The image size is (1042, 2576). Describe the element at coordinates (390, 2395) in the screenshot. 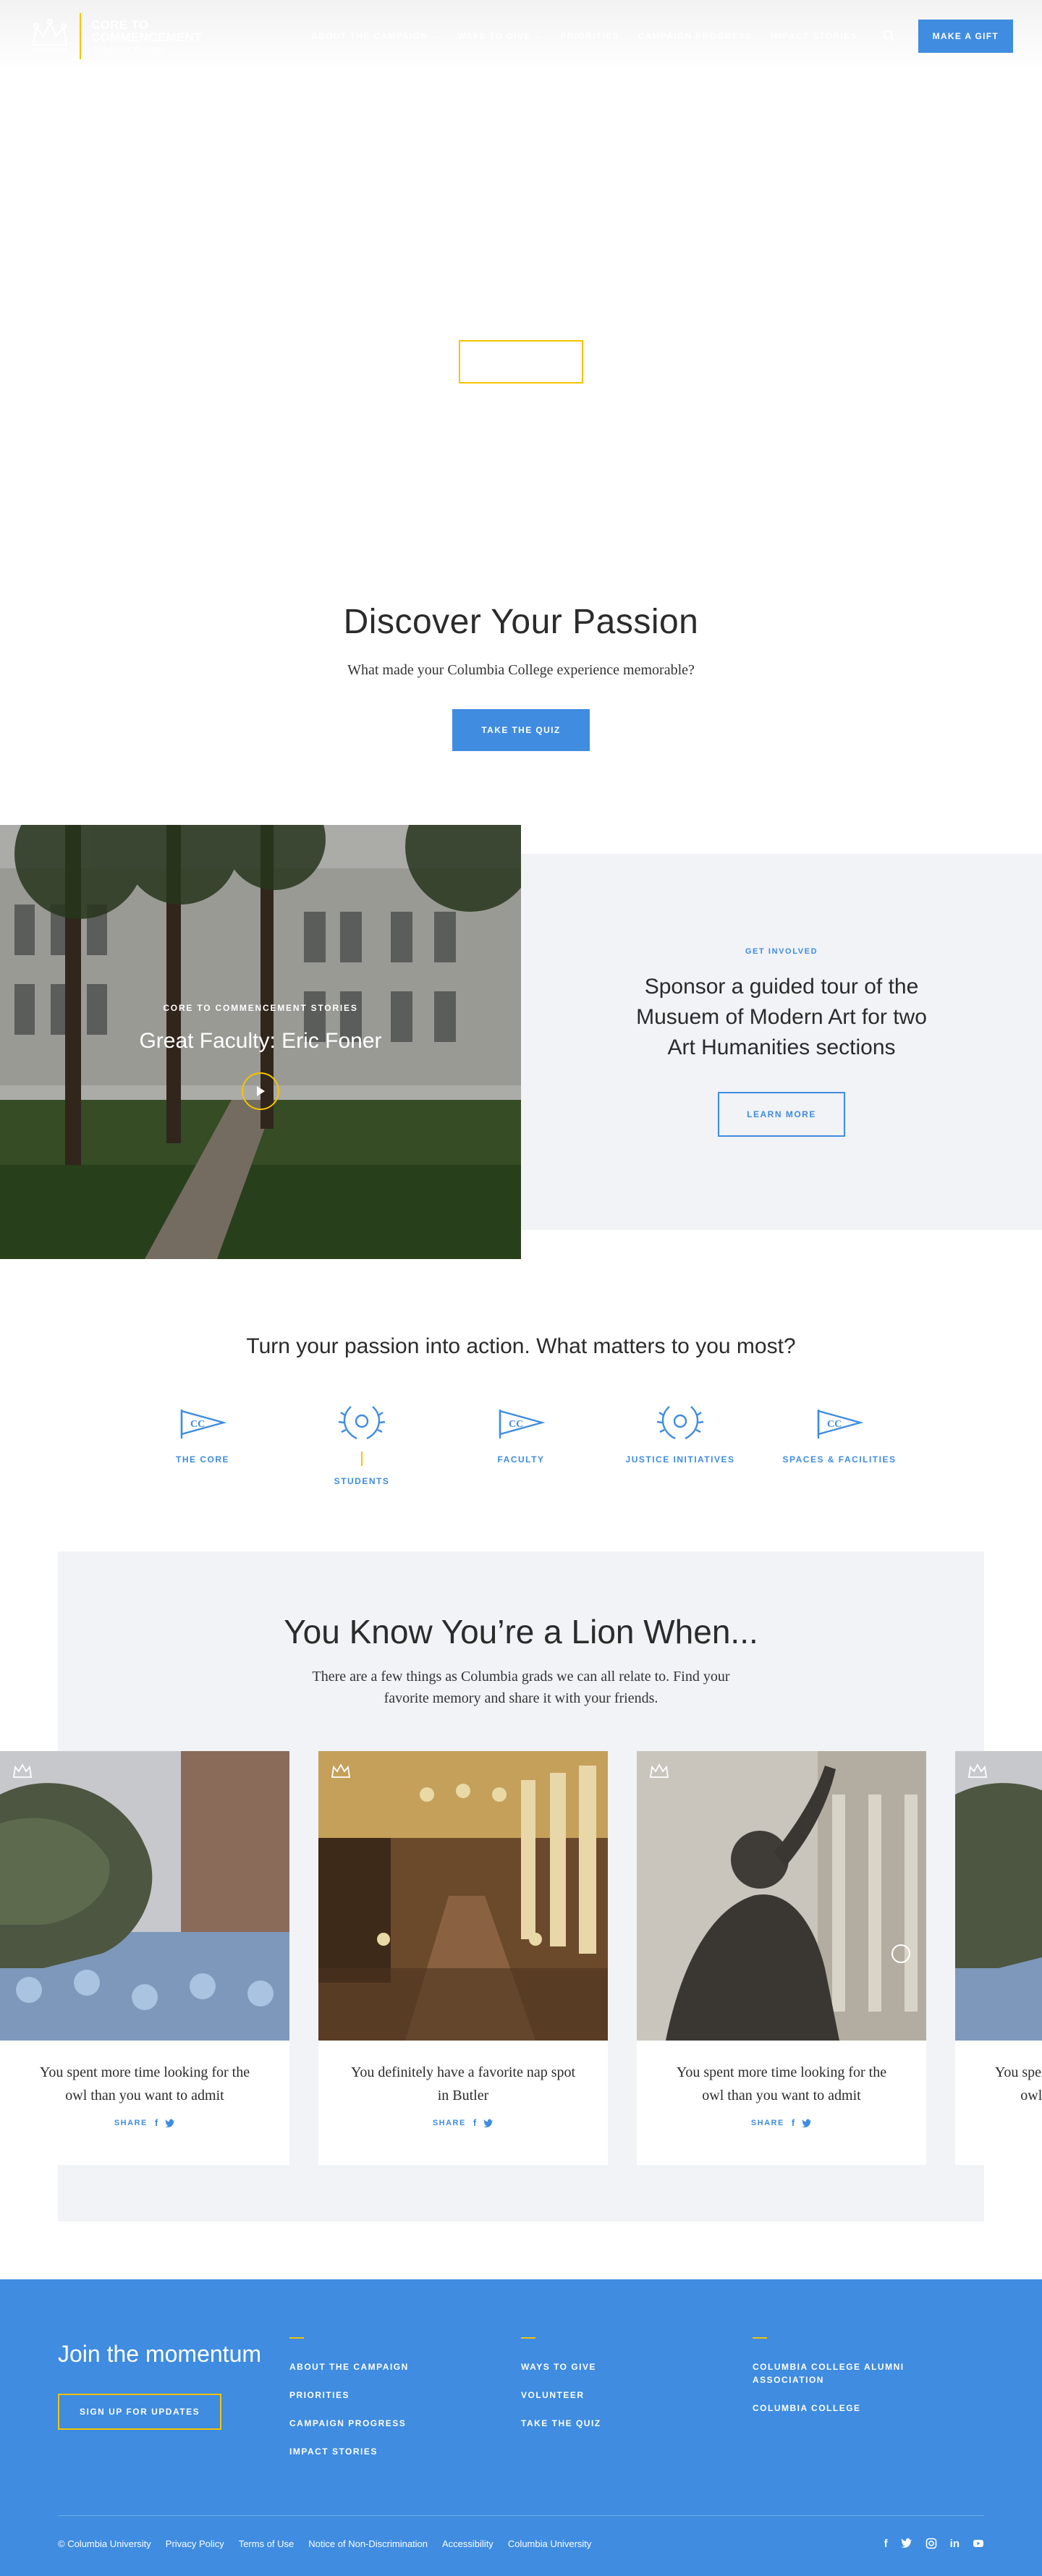

I see `footer-link: Priorities` at that location.